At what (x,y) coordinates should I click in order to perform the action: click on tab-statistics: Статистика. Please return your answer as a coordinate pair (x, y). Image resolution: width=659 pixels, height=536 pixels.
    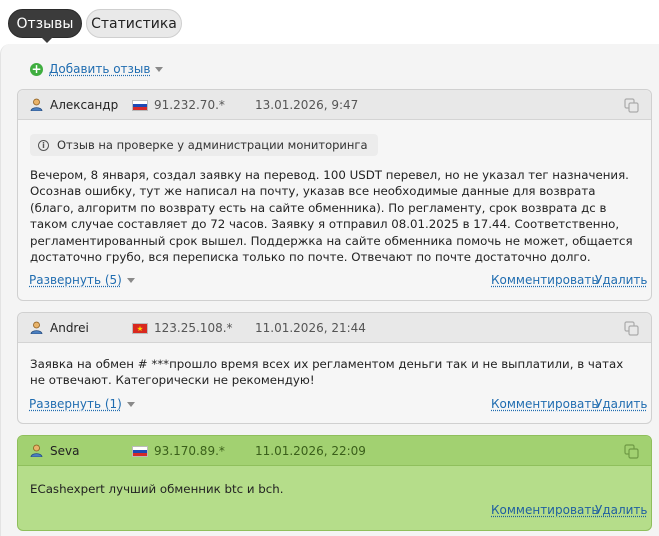
    Looking at the image, I should click on (134, 23).